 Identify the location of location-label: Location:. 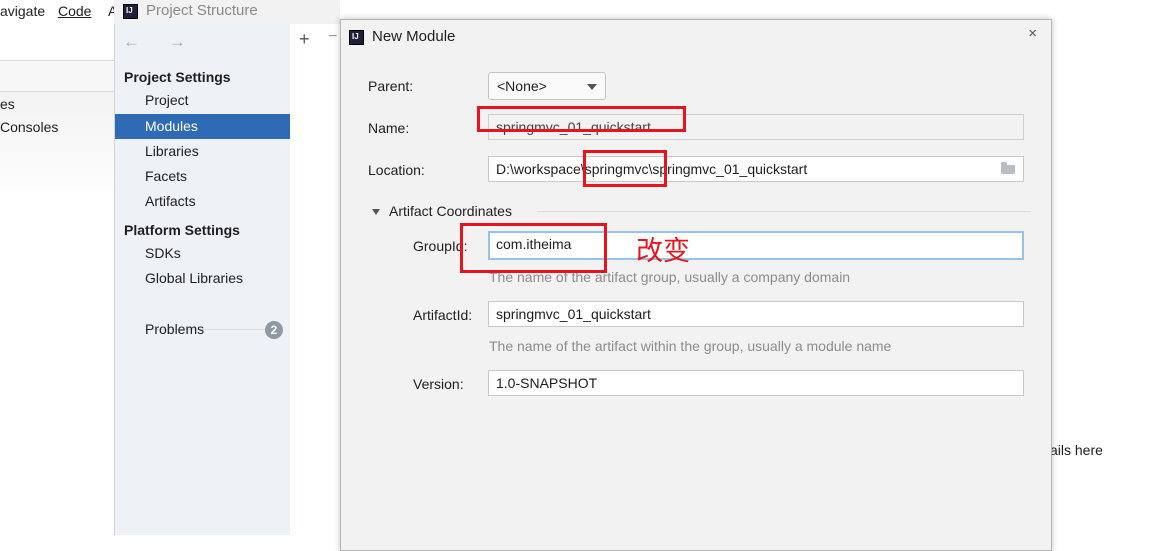
(396, 170).